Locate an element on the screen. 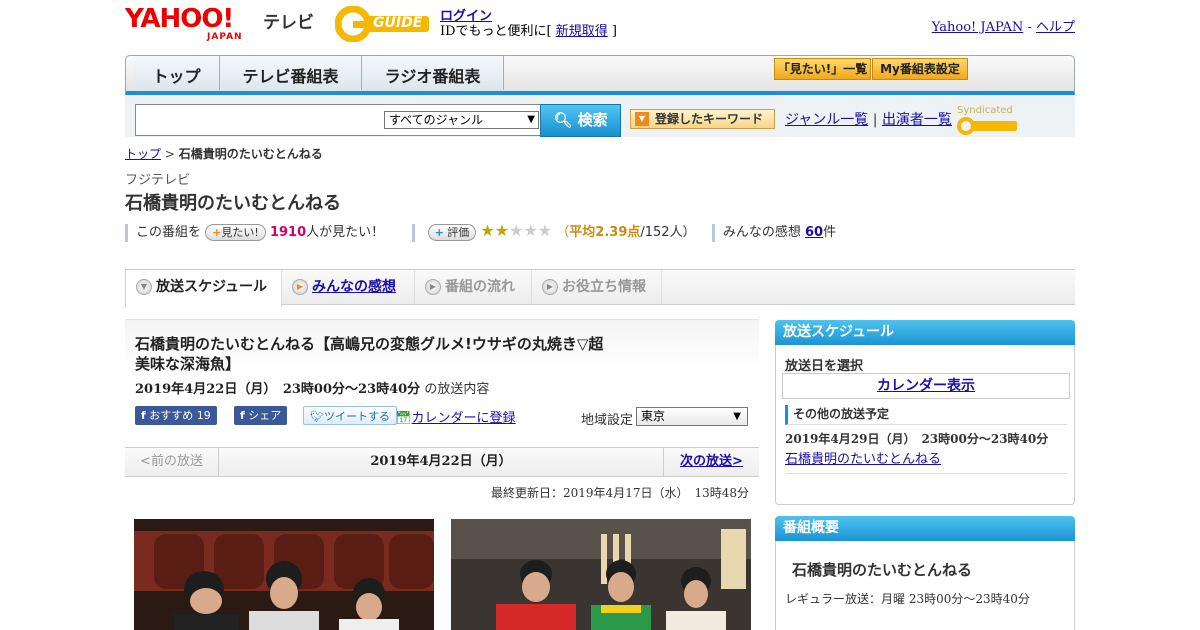  fb-count: 19 is located at coordinates (203, 415).